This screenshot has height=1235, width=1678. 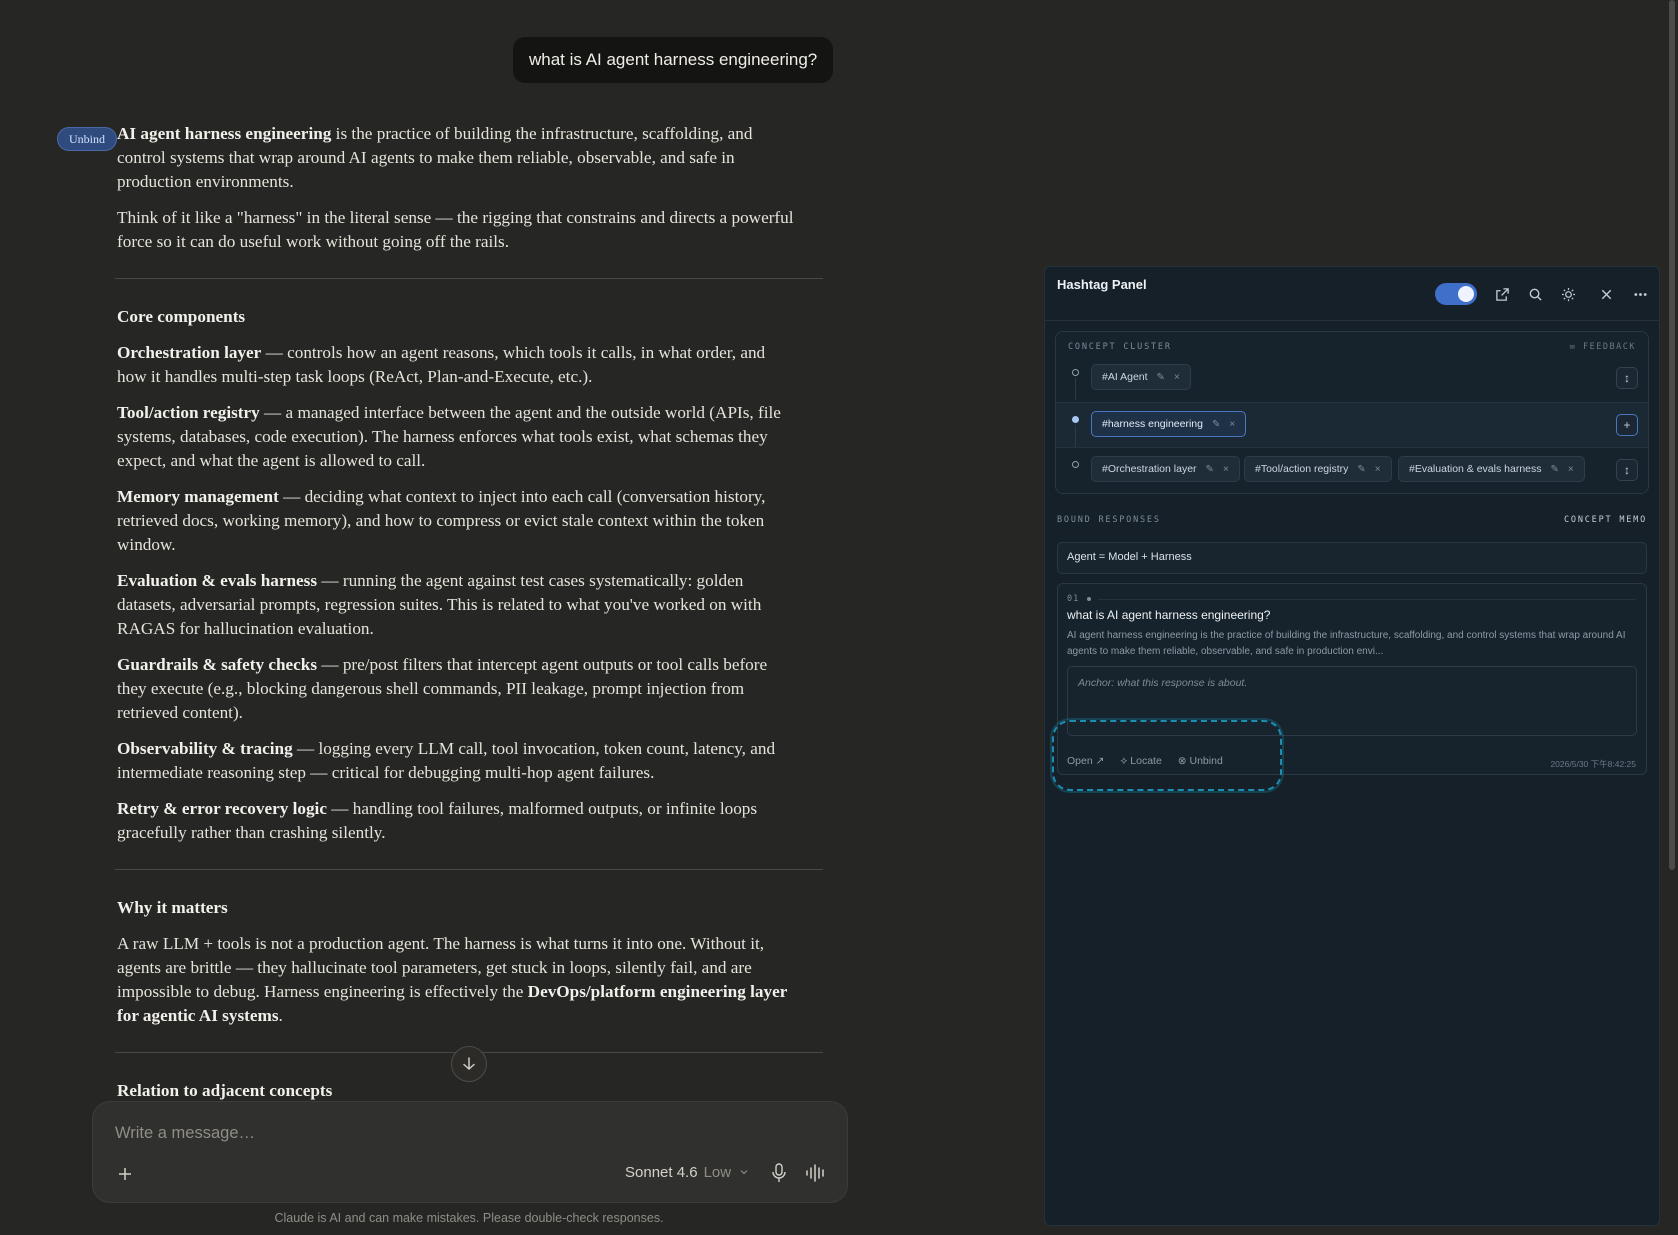 I want to click on model-name: Sonnet 4.6, so click(x=661, y=1172).